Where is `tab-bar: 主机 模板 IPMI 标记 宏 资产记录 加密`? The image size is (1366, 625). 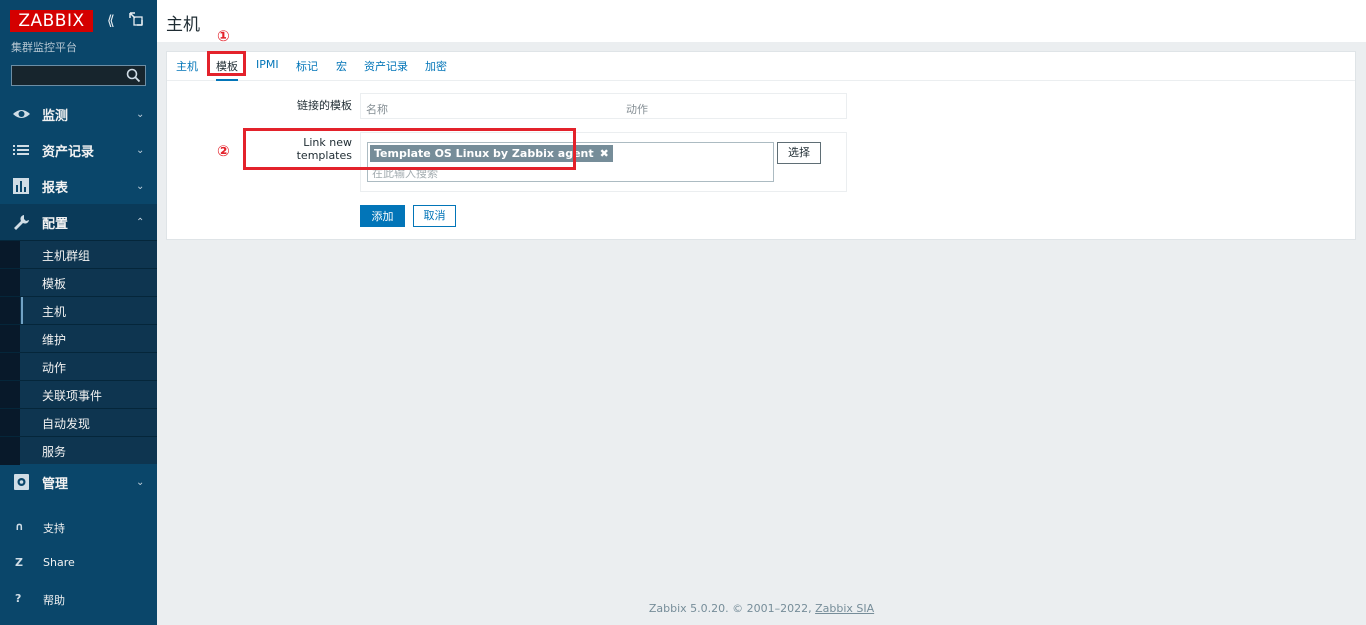 tab-bar: 主机 模板 IPMI 标记 宏 资产记录 加密 is located at coordinates (761, 66).